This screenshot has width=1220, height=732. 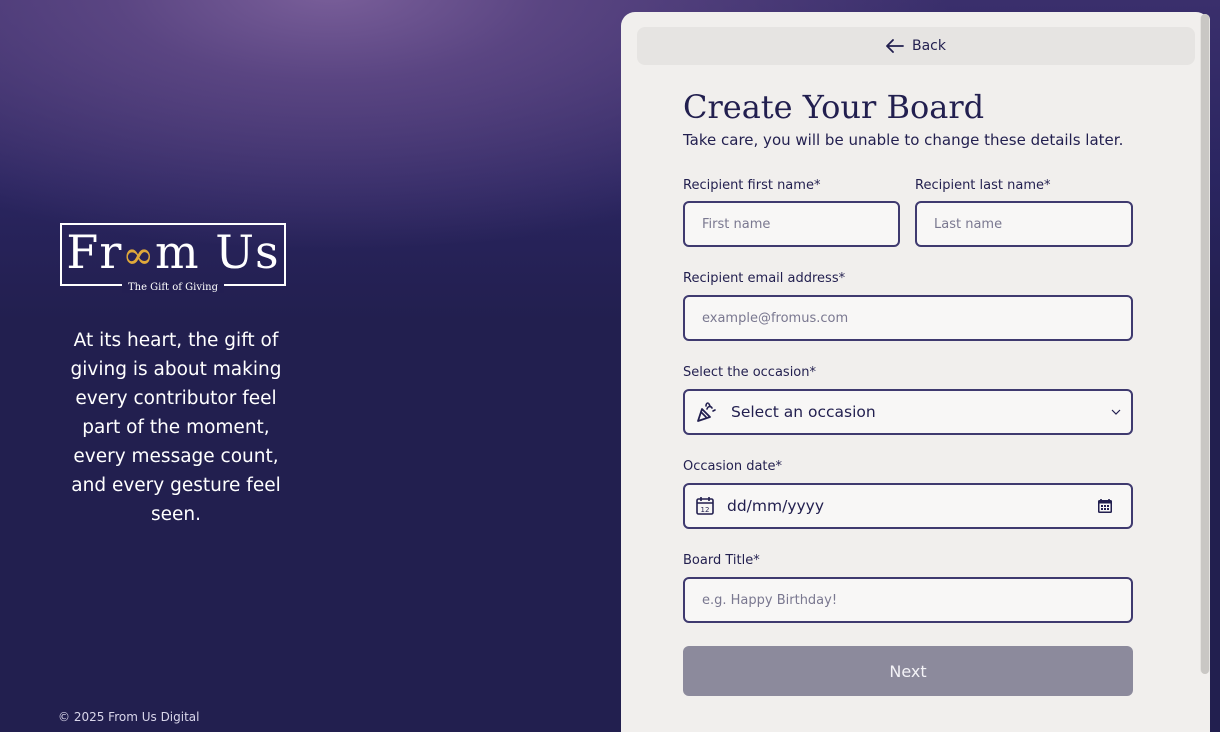 I want to click on calendar-icon: 12, so click(x=705, y=506).